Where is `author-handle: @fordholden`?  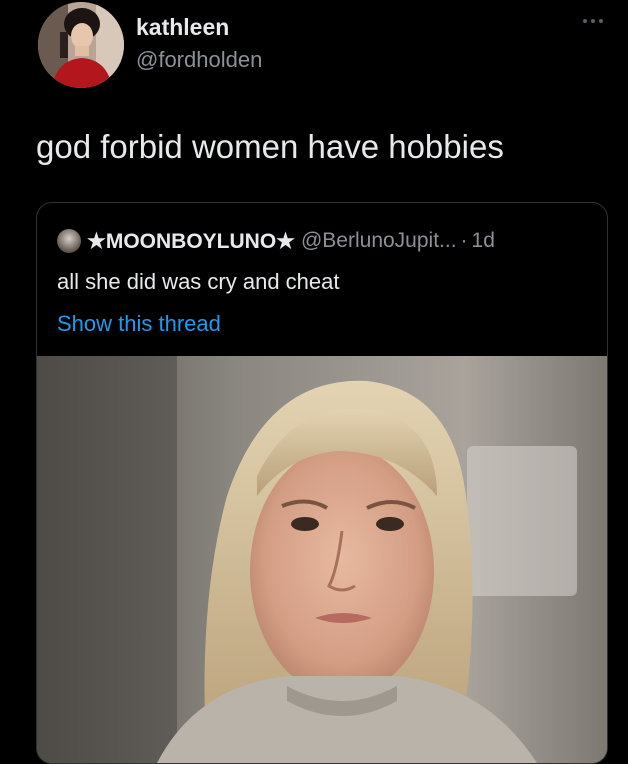
author-handle: @fordholden is located at coordinates (199, 60).